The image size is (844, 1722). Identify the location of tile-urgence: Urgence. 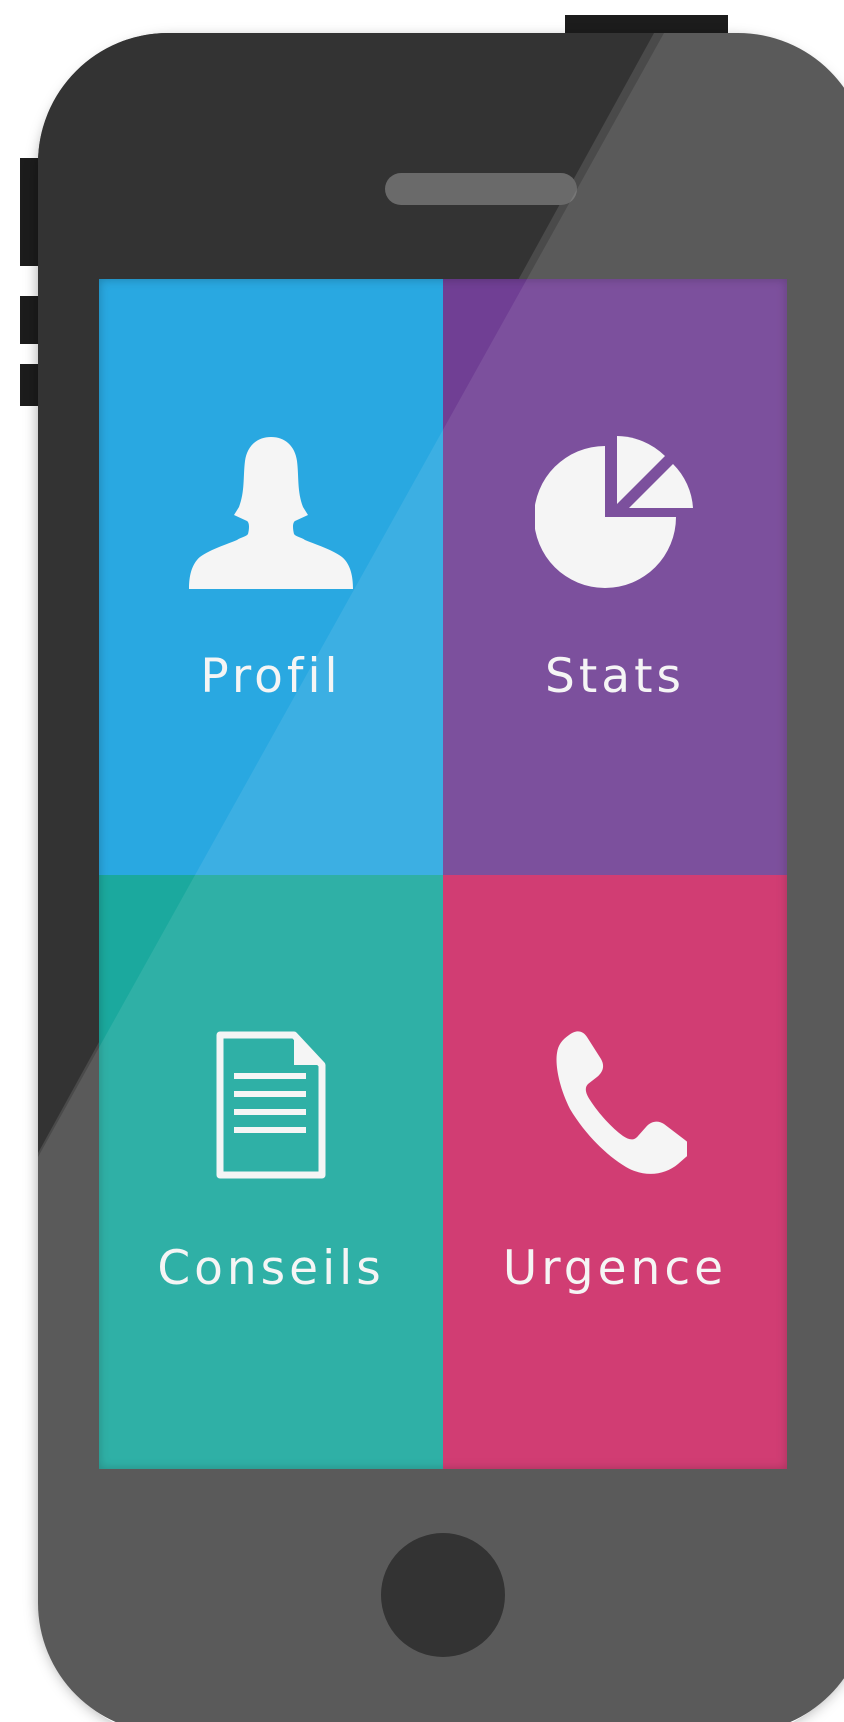
(615, 1172).